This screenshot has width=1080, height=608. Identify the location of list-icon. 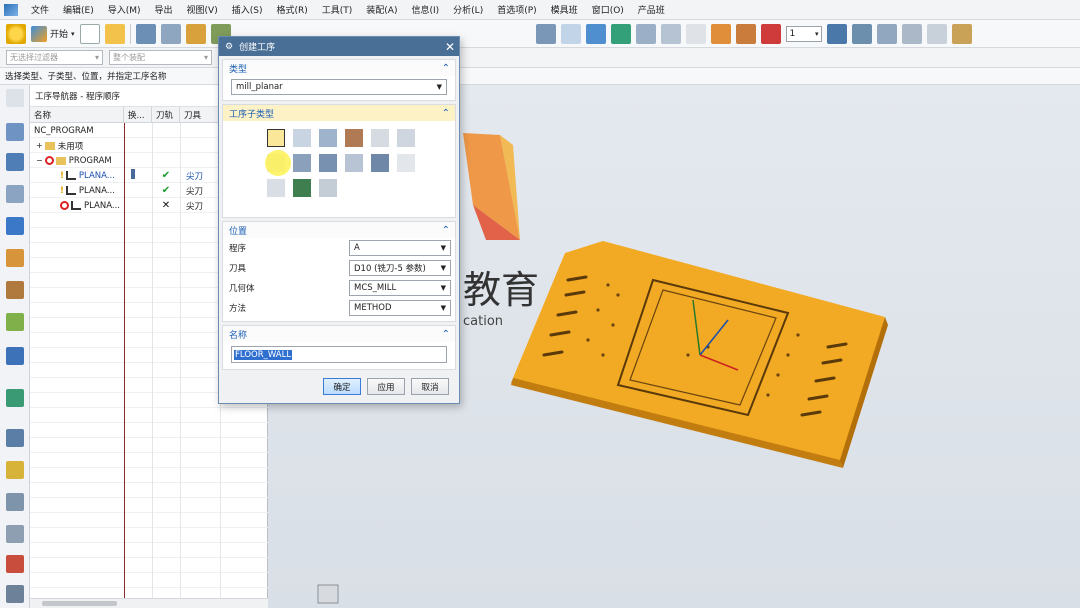
(15, 594).